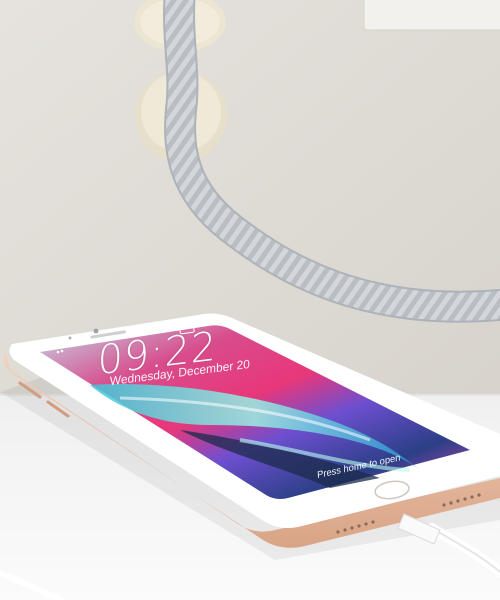 The width and height of the screenshot is (500, 600). Describe the element at coordinates (373, 481) in the screenshot. I see `page-dot` at that location.